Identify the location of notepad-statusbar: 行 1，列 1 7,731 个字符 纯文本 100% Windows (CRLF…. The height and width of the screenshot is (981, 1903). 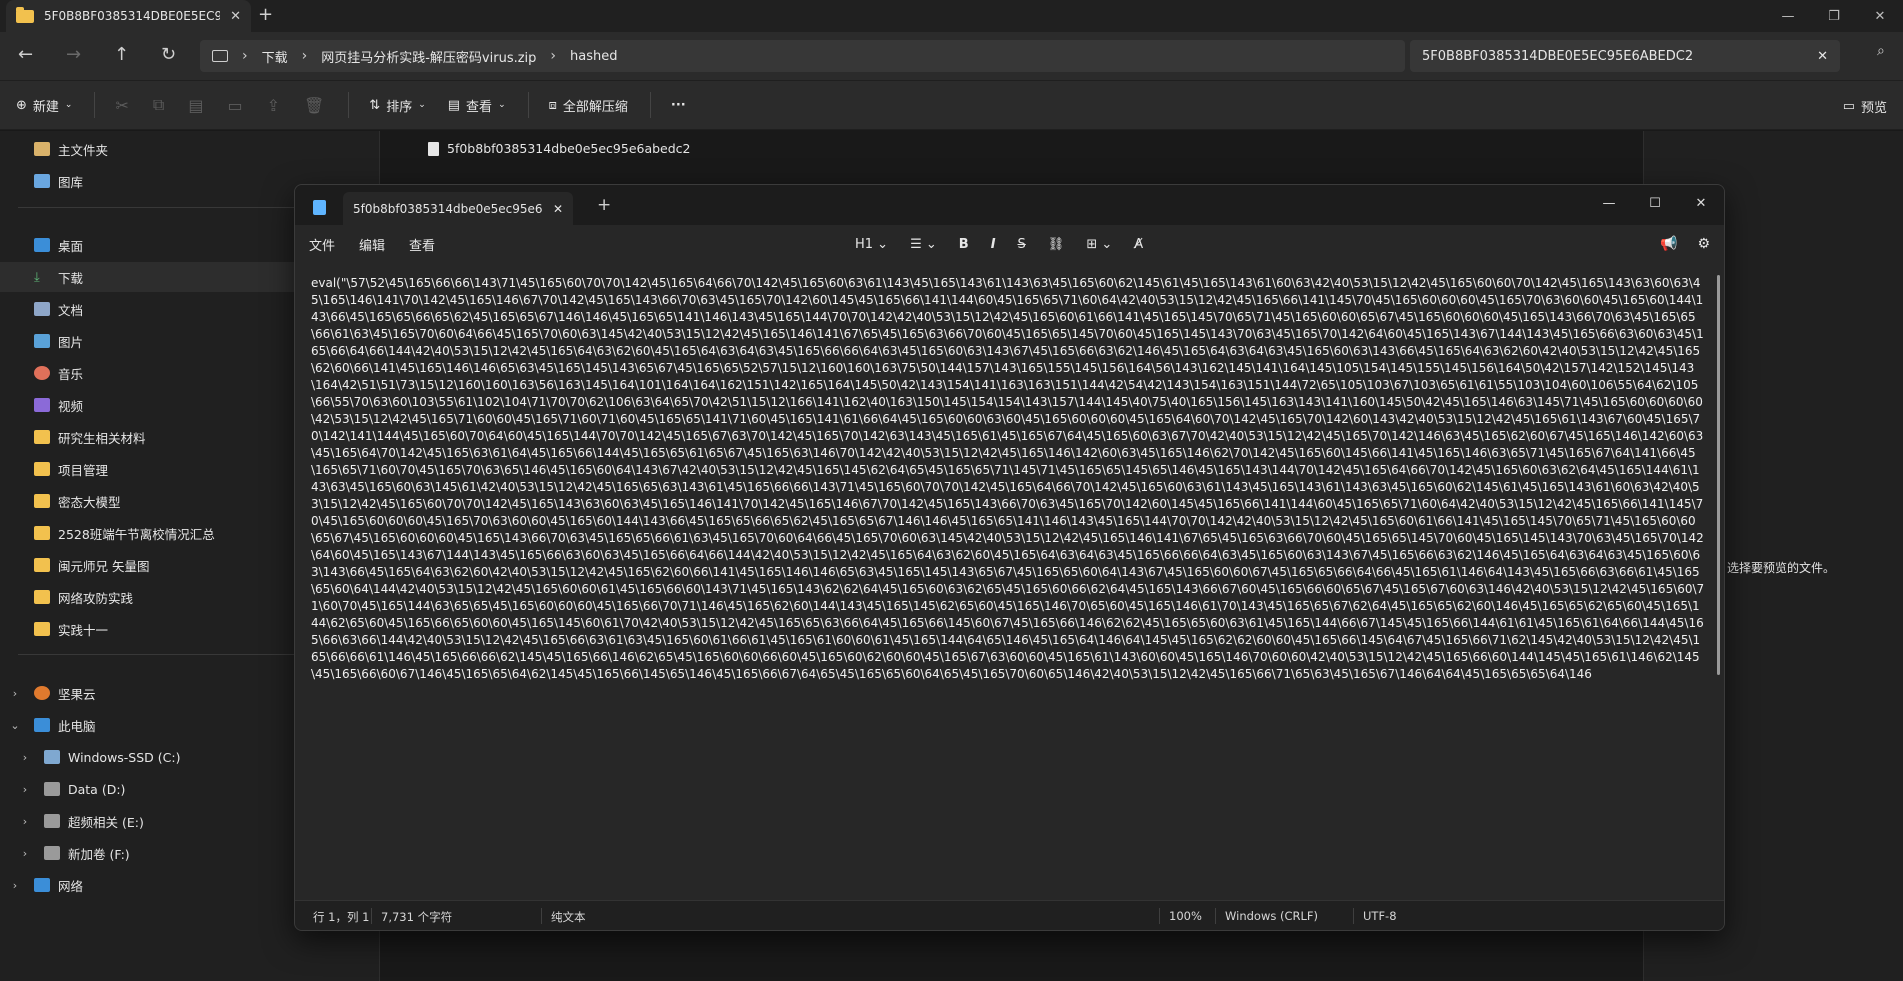
(1009, 915).